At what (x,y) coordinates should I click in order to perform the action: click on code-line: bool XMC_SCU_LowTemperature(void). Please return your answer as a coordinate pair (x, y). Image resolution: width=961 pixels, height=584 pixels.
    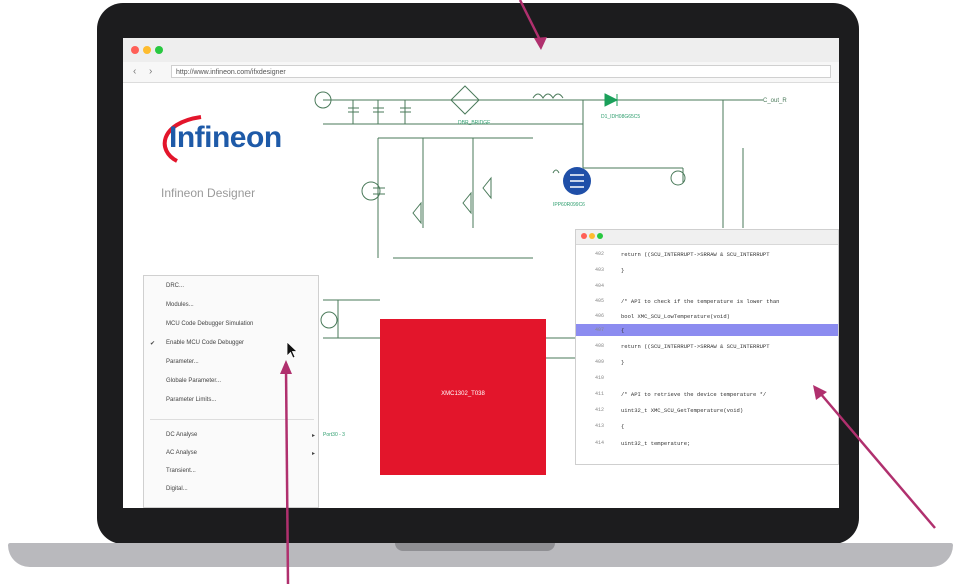
    Looking at the image, I should click on (675, 316).